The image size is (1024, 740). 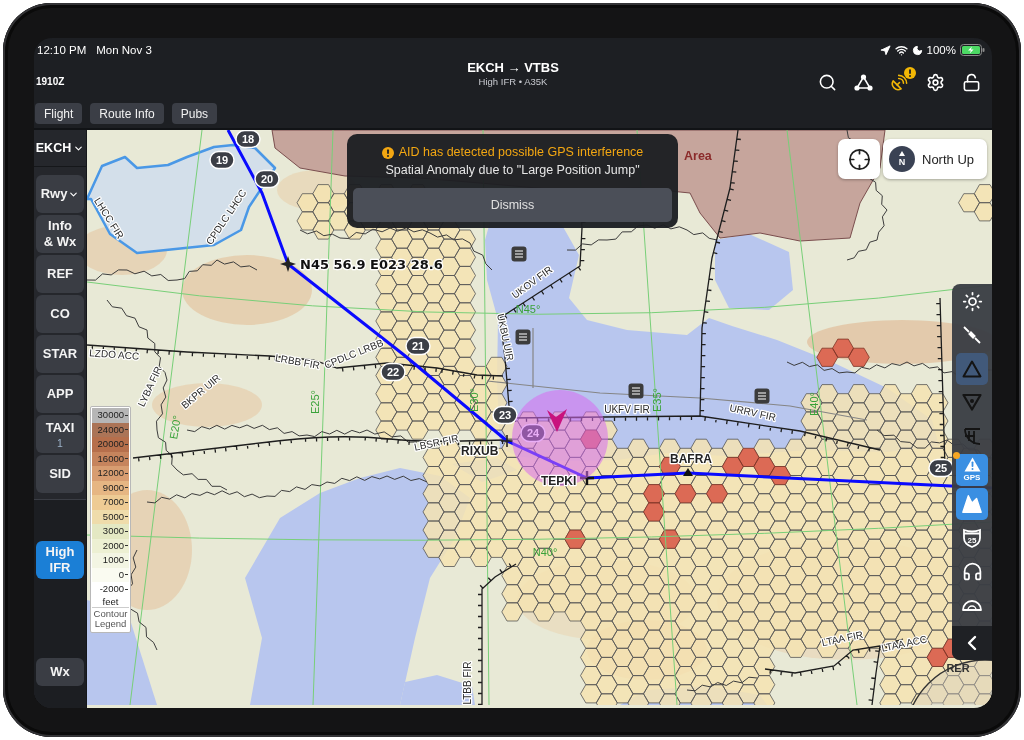 What do you see at coordinates (436, 442) in the screenshot?
I see `fir-label: LBSR FIR` at bounding box center [436, 442].